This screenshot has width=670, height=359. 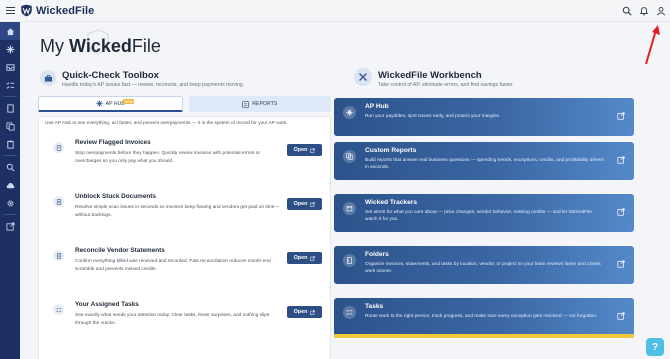 I want to click on user-icon, so click(x=661, y=11).